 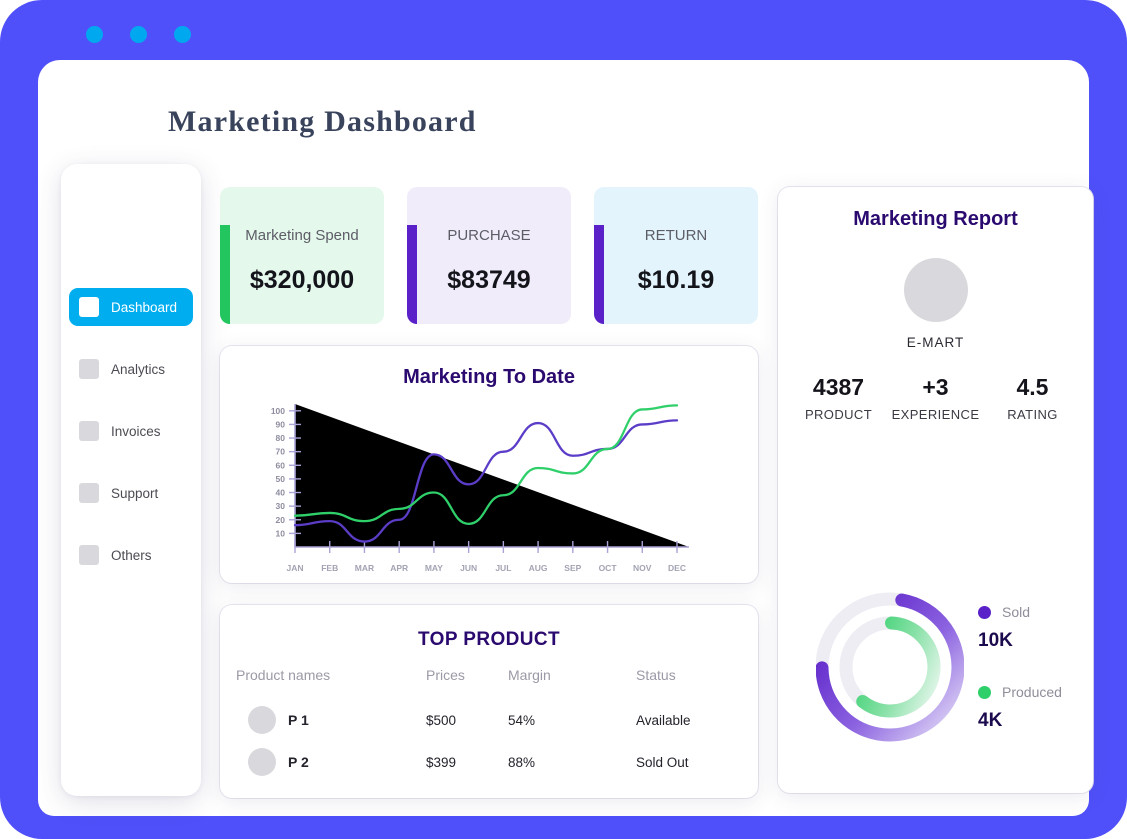 I want to click on cell-product-name: P 2, so click(x=331, y=762).